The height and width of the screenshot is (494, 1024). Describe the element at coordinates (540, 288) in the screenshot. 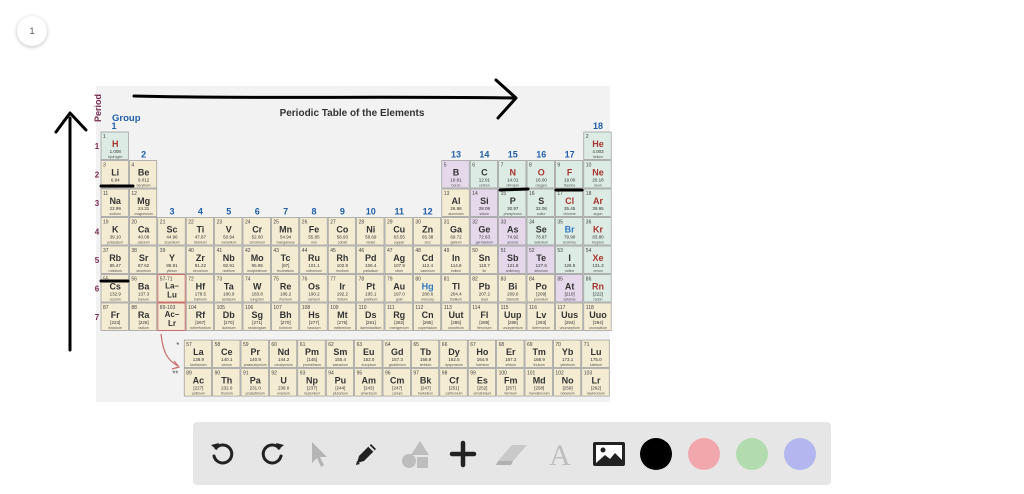

I see `element-cell-po: 84Po[209]polonium` at that location.